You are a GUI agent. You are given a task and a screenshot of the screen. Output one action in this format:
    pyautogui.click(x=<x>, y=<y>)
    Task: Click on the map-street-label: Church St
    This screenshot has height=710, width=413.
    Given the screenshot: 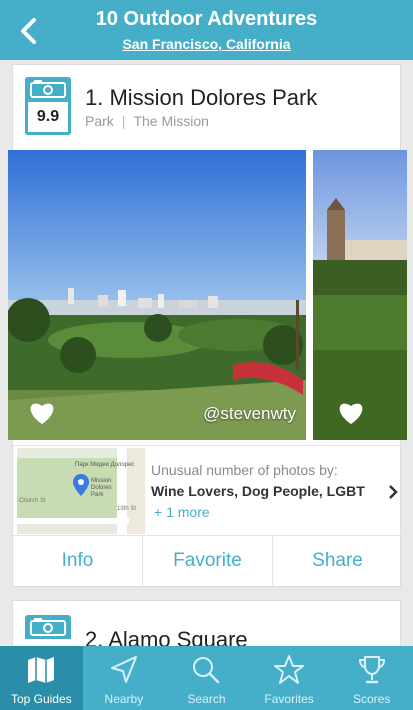 What is the action you would take?
    pyautogui.click(x=32, y=501)
    